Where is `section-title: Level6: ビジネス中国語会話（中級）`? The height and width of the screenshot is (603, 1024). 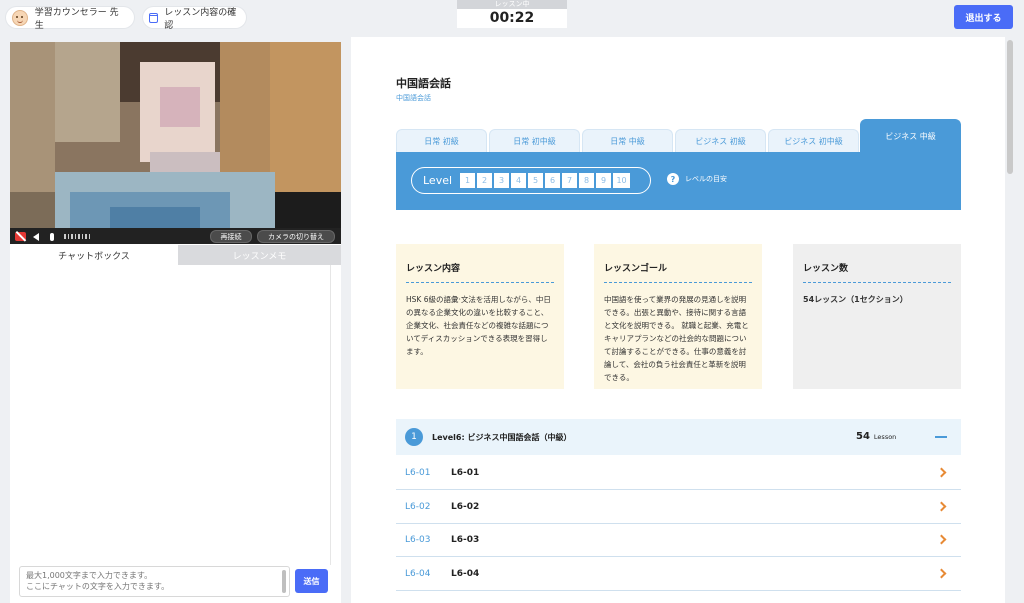 section-title: Level6: ビジネス中国語会話（中級） is located at coordinates (502, 437).